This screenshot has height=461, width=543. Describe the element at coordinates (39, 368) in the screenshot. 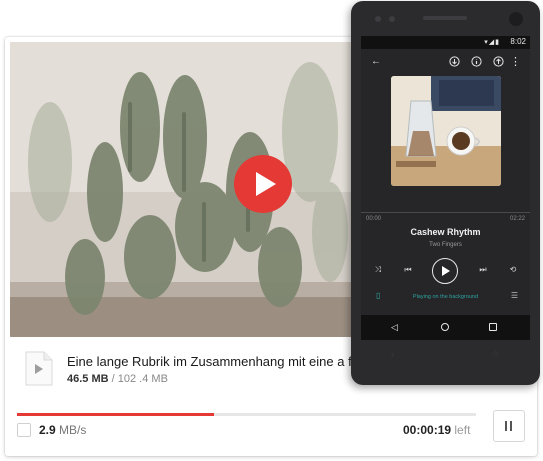

I see `file-play-icon` at that location.